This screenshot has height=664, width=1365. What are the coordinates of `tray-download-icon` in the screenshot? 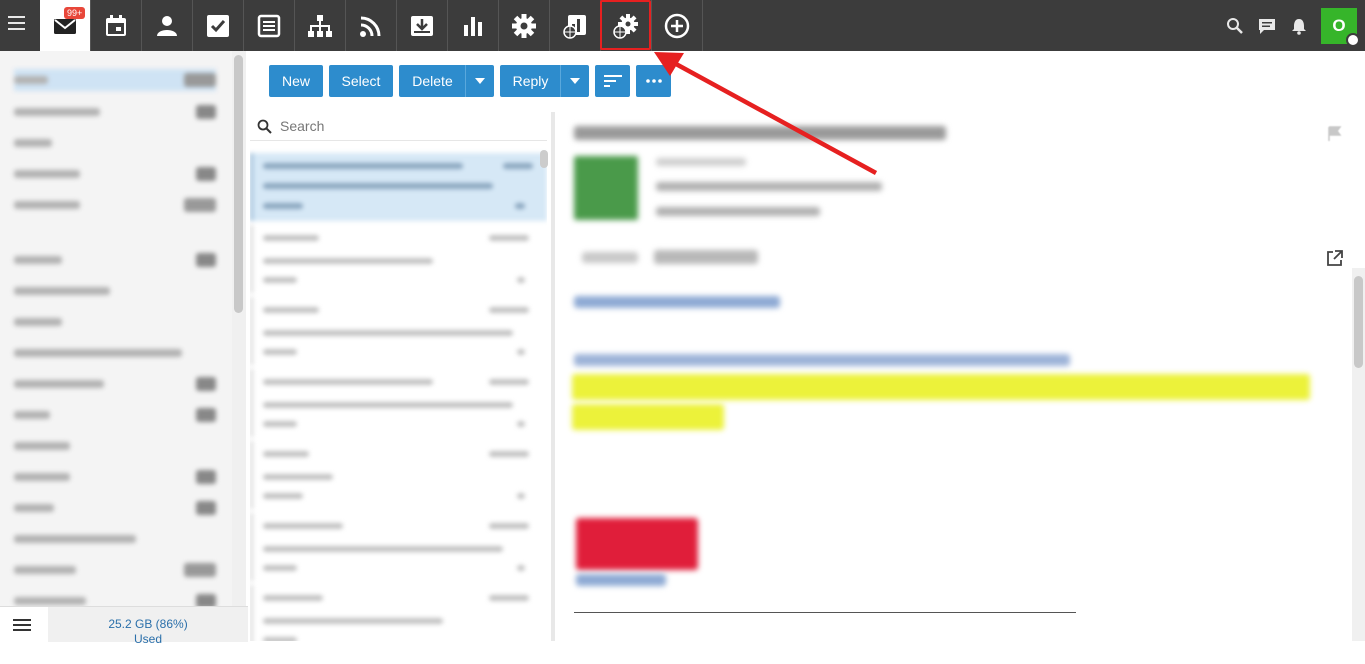 It's located at (422, 25).